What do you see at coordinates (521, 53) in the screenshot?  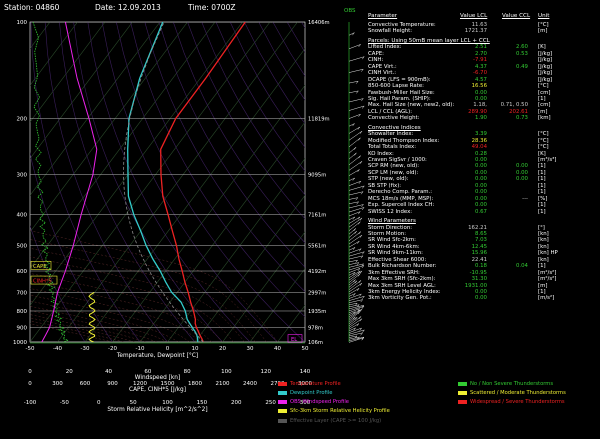 I see `param-value-ccl: 0.53` at bounding box center [521, 53].